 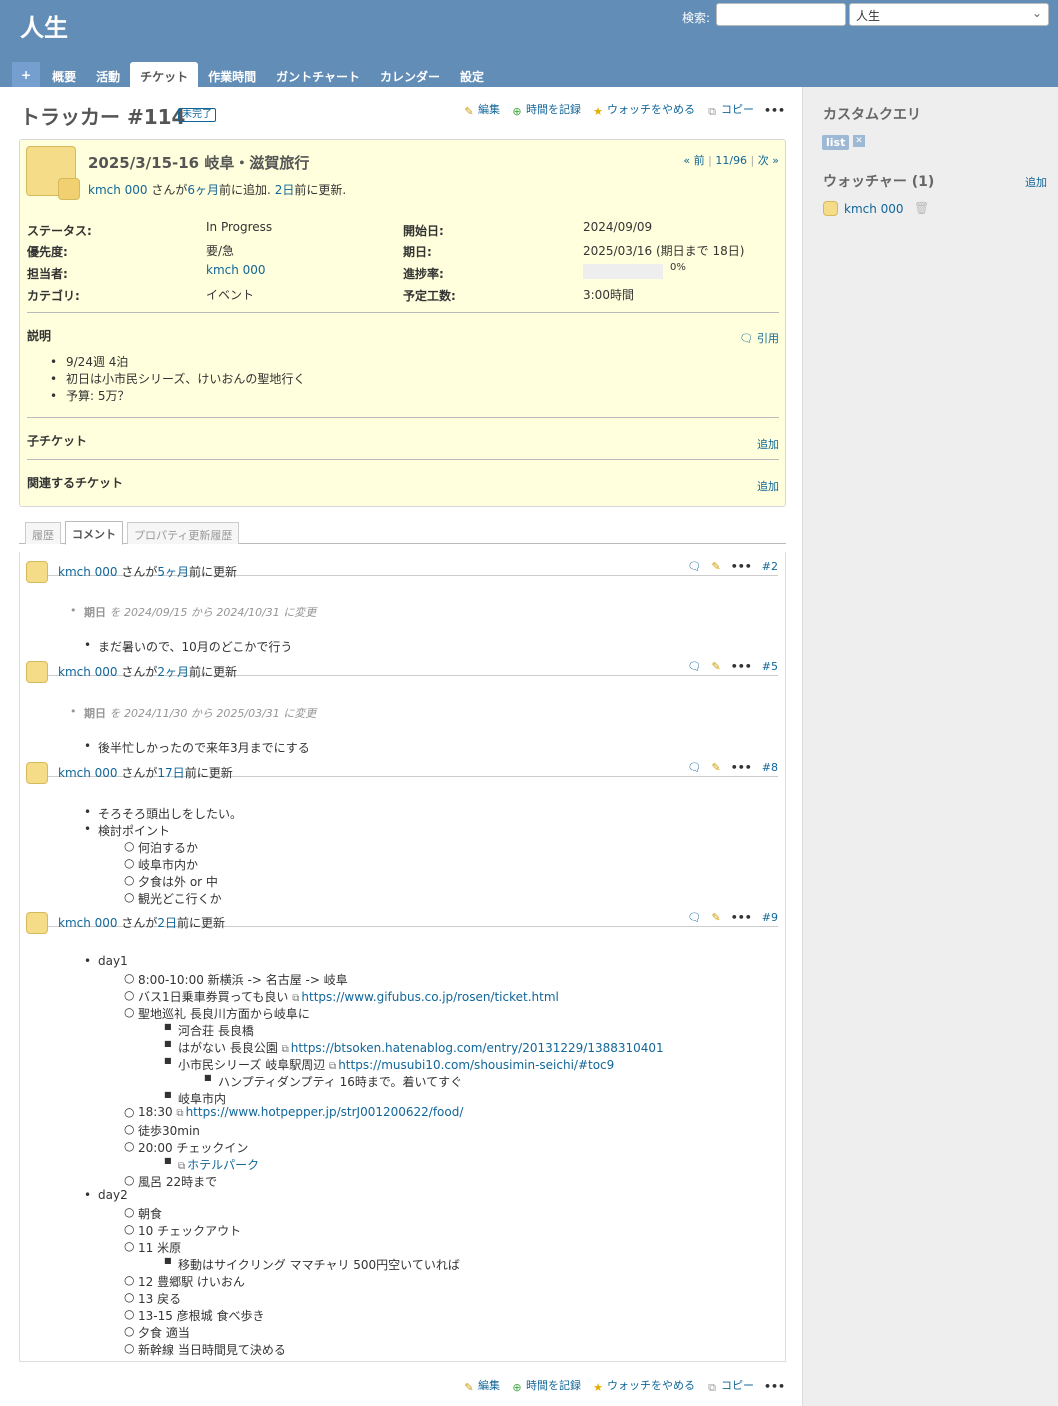 What do you see at coordinates (759, 338) in the screenshot?
I see `quote-button: 🗨︎ 引用` at bounding box center [759, 338].